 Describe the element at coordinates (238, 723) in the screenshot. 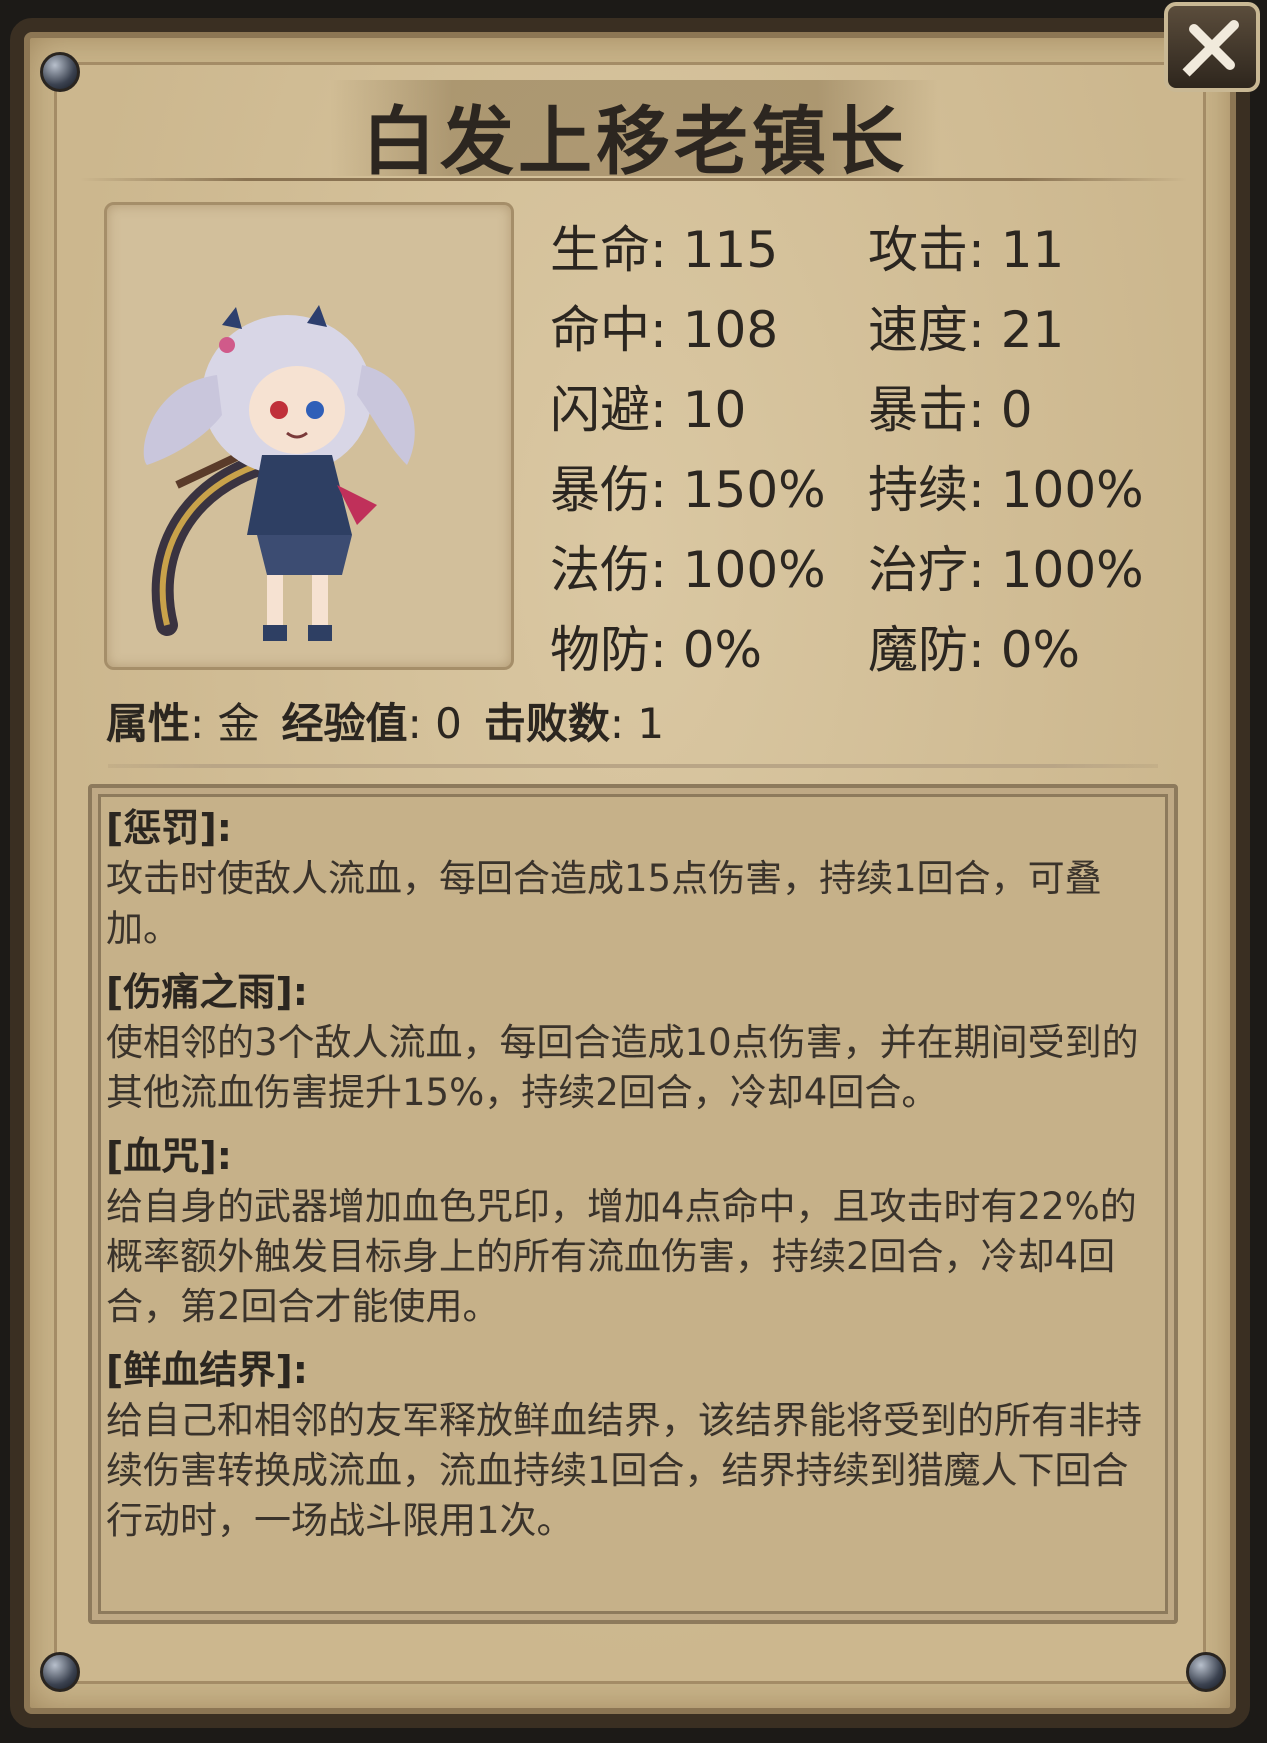

I see `attribute-value: 金` at that location.